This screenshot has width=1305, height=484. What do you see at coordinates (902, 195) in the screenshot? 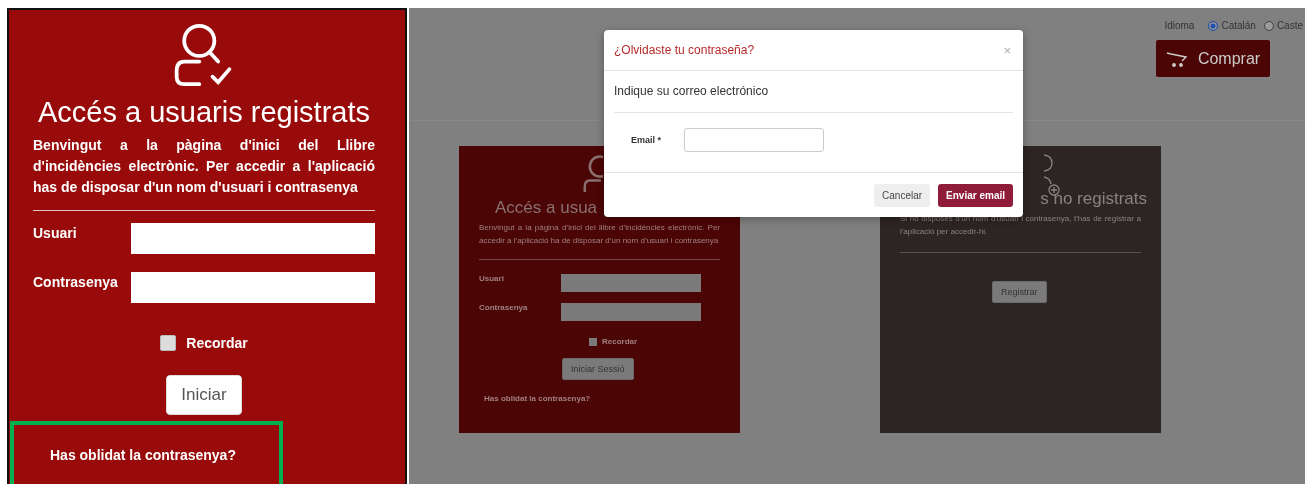
I see `cancel-button: Cancelar` at bounding box center [902, 195].